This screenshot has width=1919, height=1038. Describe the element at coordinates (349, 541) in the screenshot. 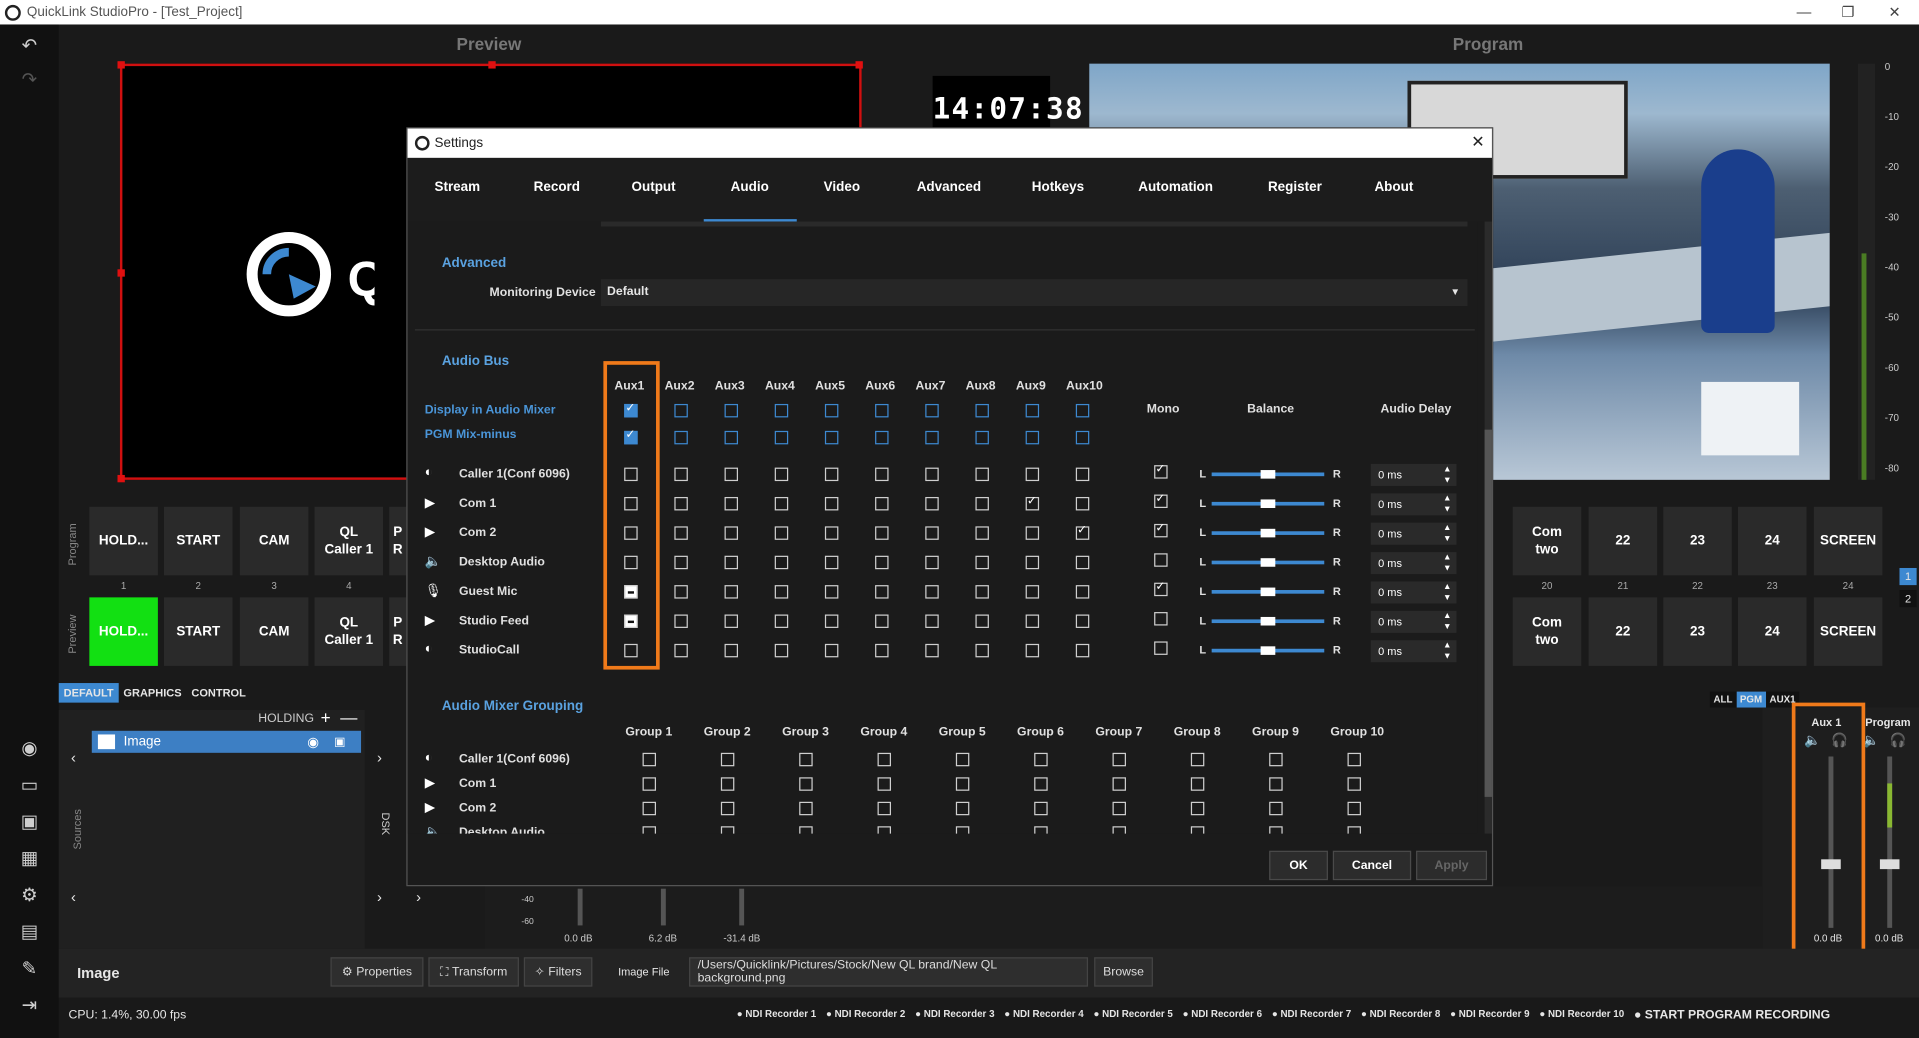

I see `scene-program-4: QL Caller 1` at that location.